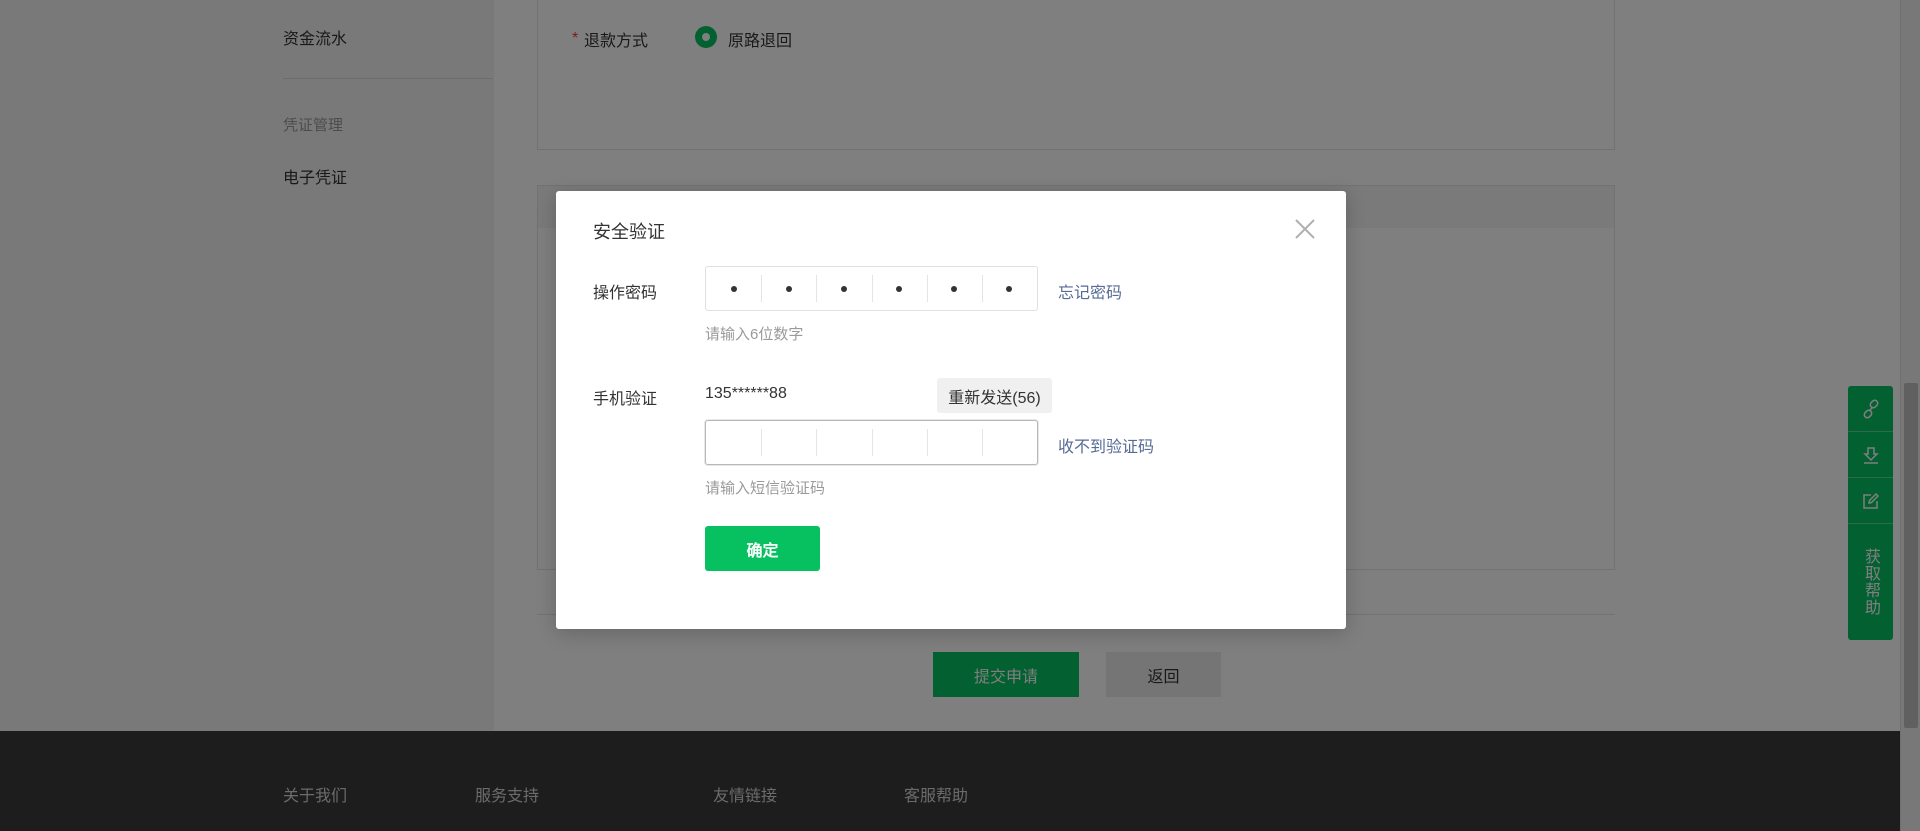 This screenshot has width=1920, height=831. What do you see at coordinates (994, 395) in the screenshot?
I see `resend-button: 重新发送(56)` at bounding box center [994, 395].